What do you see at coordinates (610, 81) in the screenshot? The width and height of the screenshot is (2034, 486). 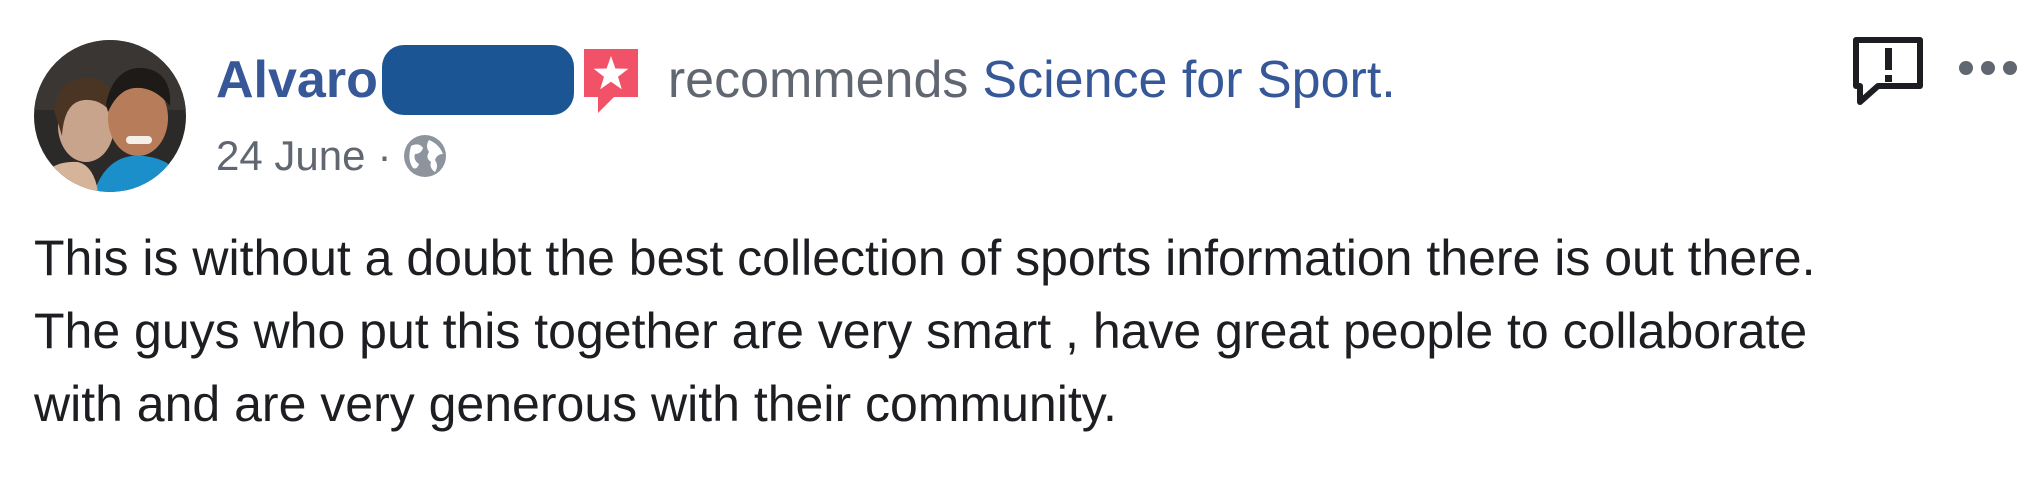 I see `recommendation-star-icon` at bounding box center [610, 81].